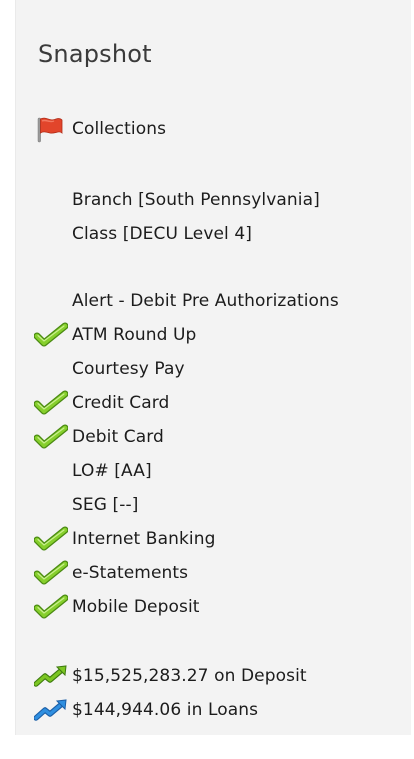 This screenshot has width=414, height=759. I want to click on class-label: Class [DECU Level 4], so click(162, 234).